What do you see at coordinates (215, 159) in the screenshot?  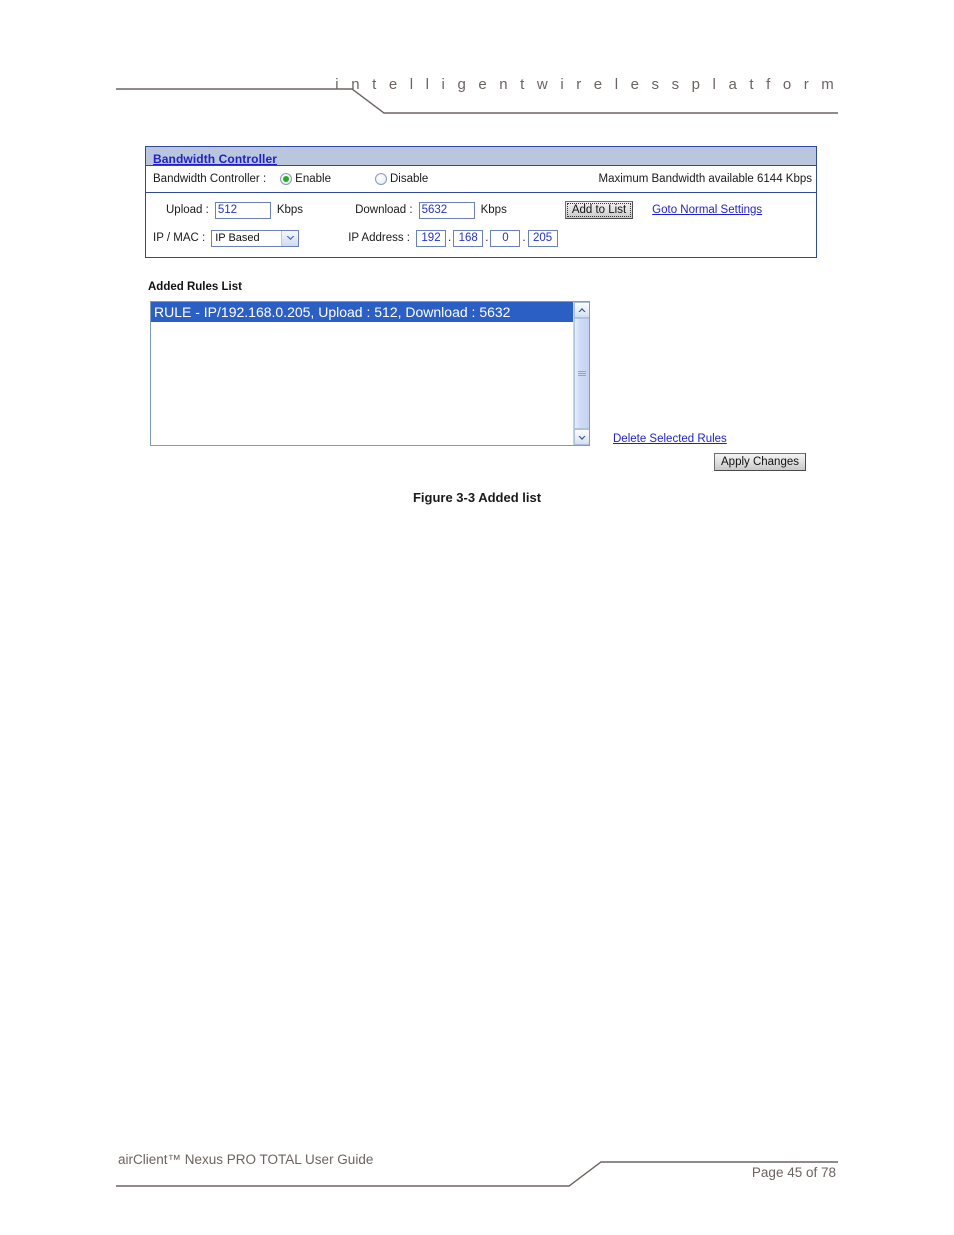 I see `panel-title: Bandwidth Controller` at bounding box center [215, 159].